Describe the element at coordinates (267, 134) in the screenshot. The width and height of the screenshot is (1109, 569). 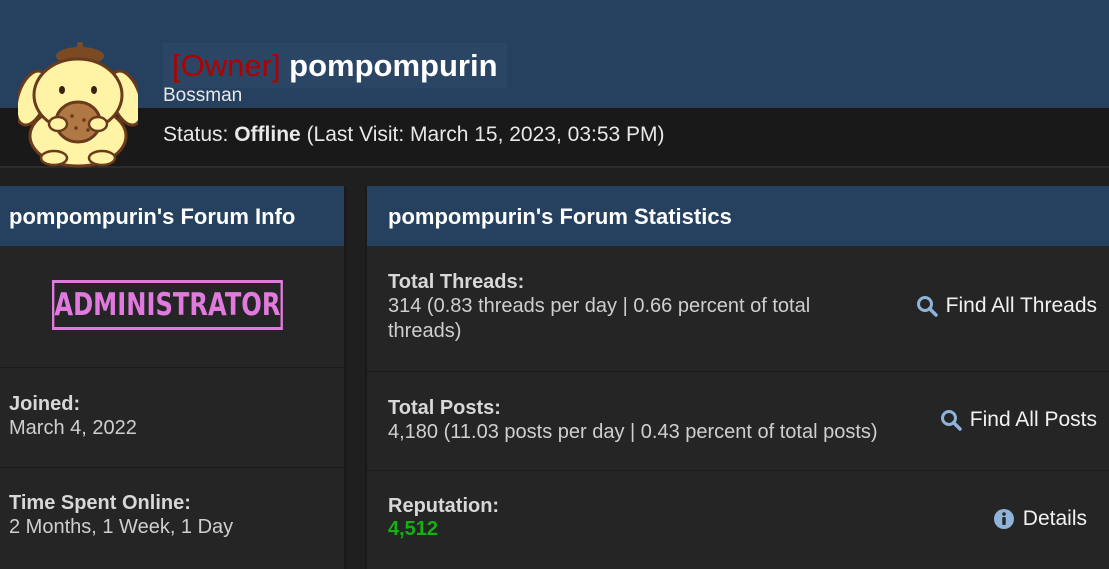
I see `status-value: Offline` at that location.